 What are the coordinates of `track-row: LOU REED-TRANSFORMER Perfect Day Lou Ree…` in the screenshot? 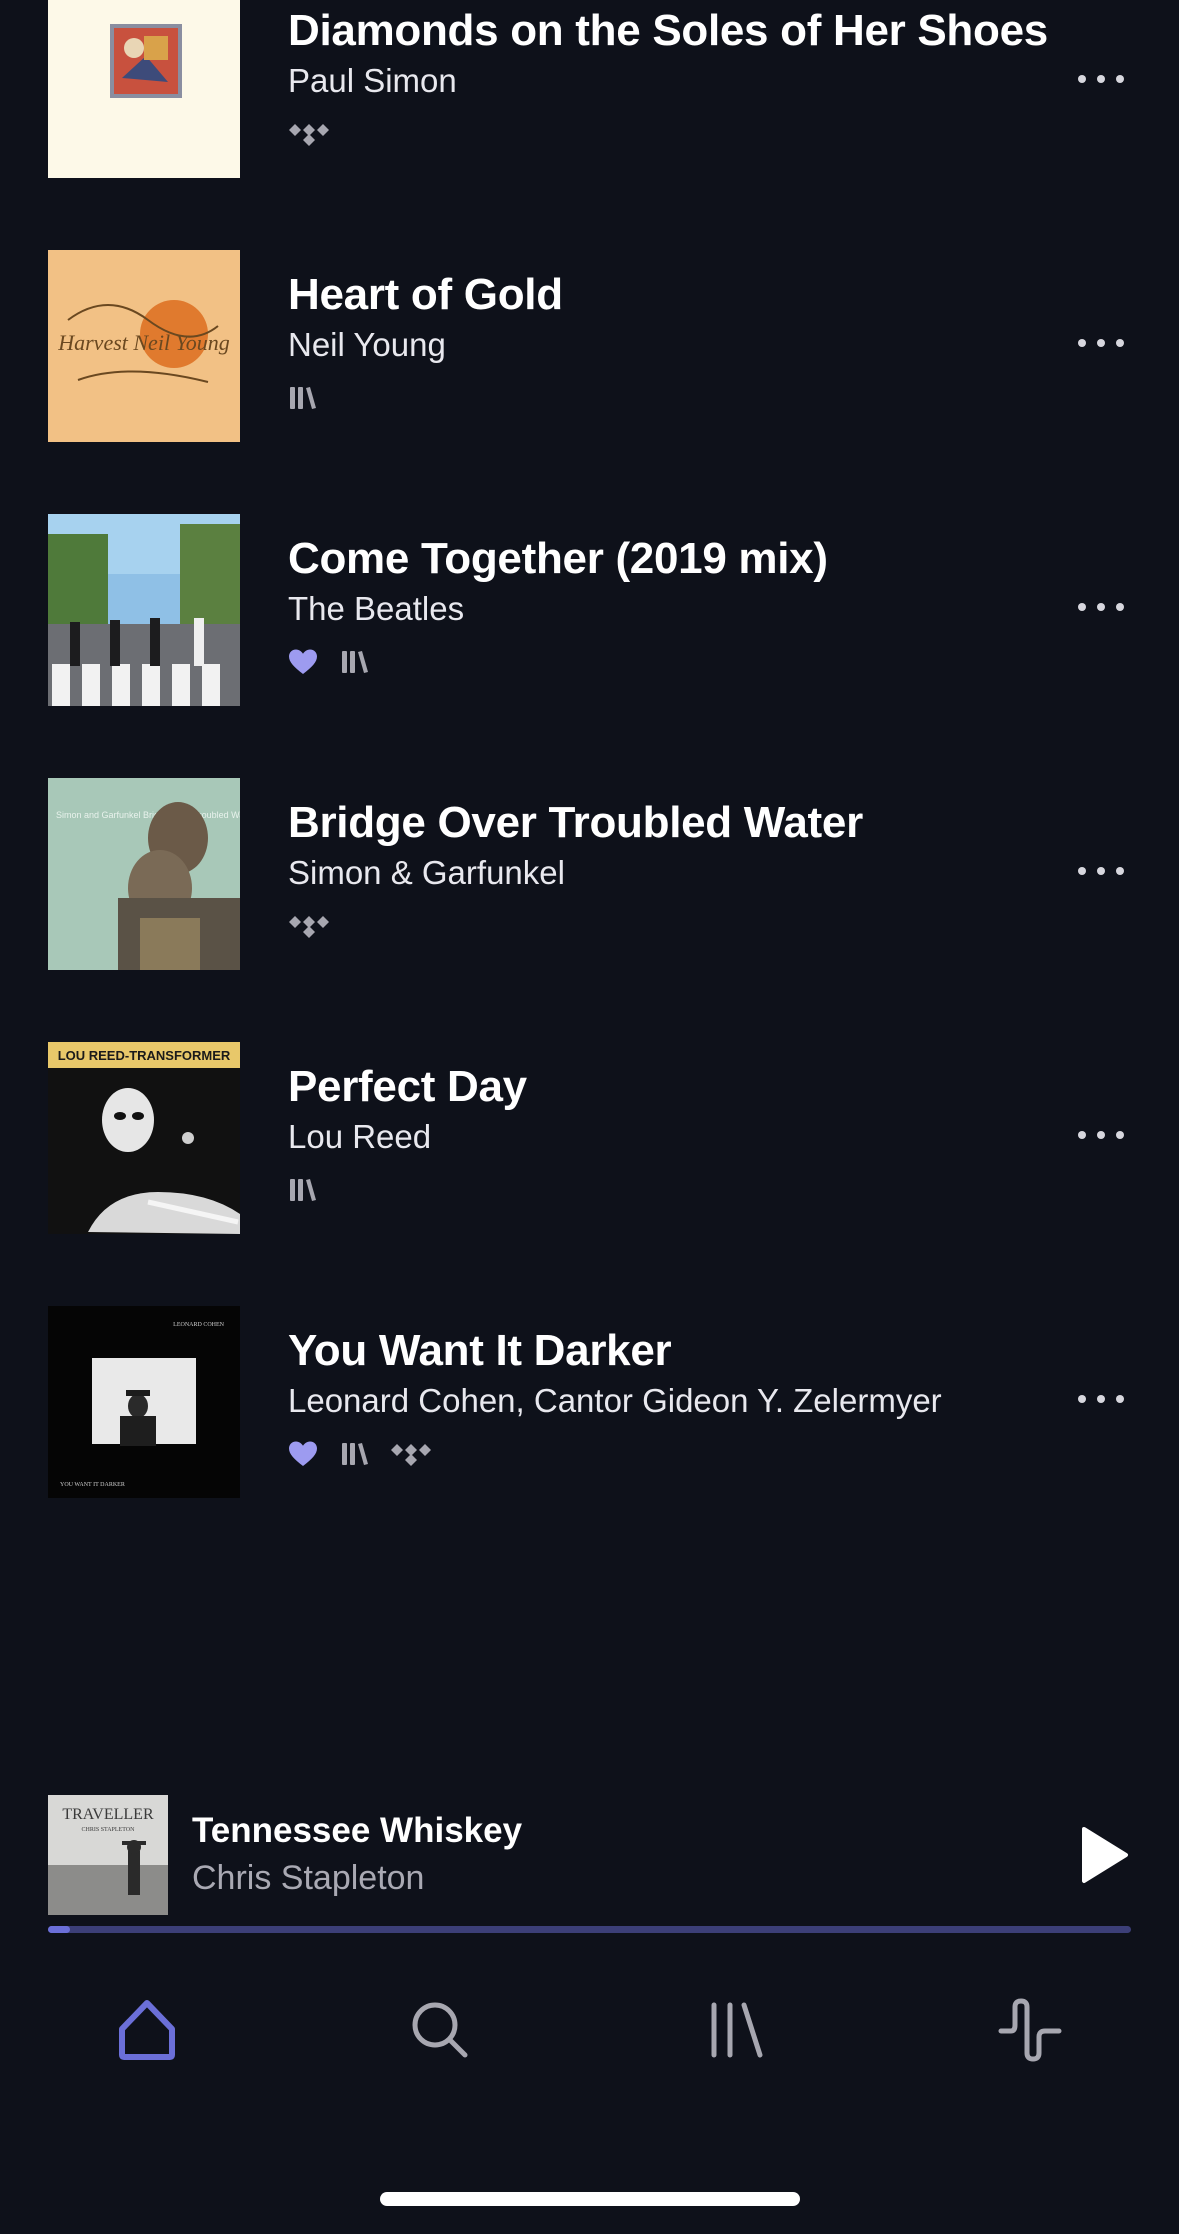 It's located at (589, 1138).